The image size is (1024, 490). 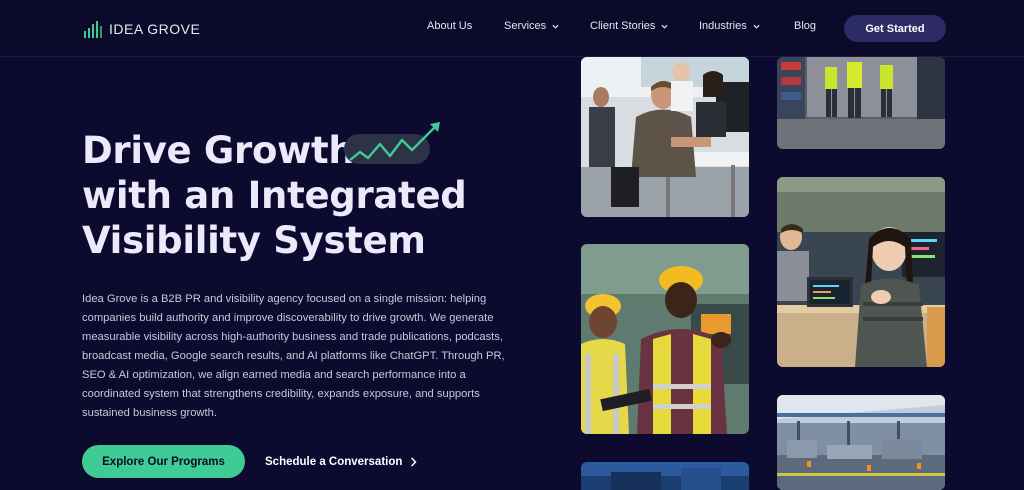 I want to click on growth-trend-badge, so click(x=392, y=143).